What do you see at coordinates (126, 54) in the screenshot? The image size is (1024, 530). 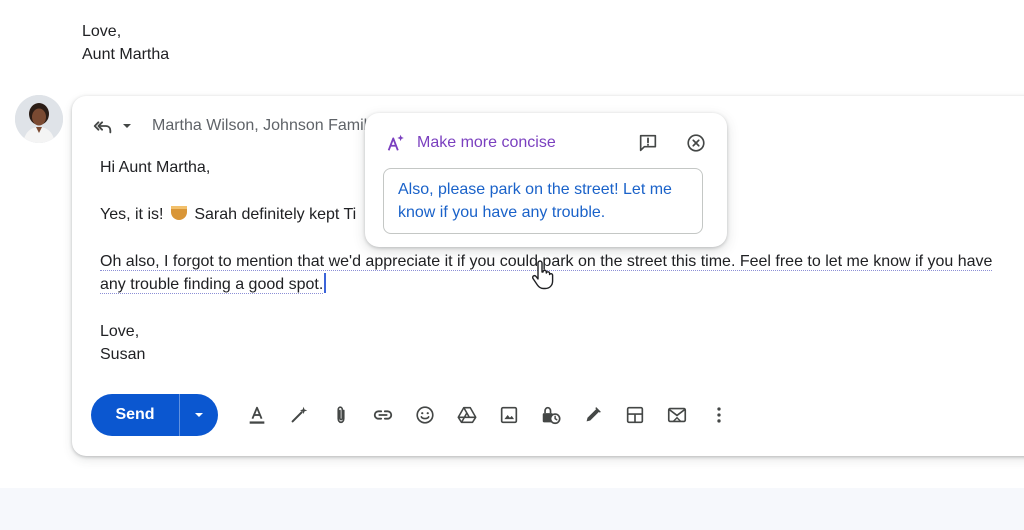 I see `previous-sender-name: Aunt Martha` at bounding box center [126, 54].